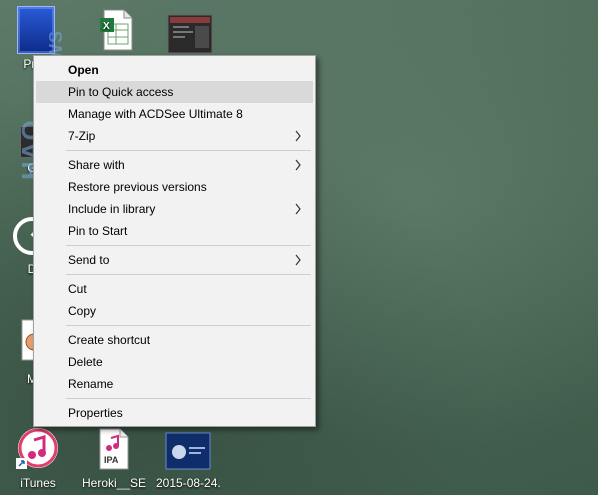 This screenshot has height=495, width=598. What do you see at coordinates (174, 165) in the screenshot?
I see `menu-item-share-with: Share with` at bounding box center [174, 165].